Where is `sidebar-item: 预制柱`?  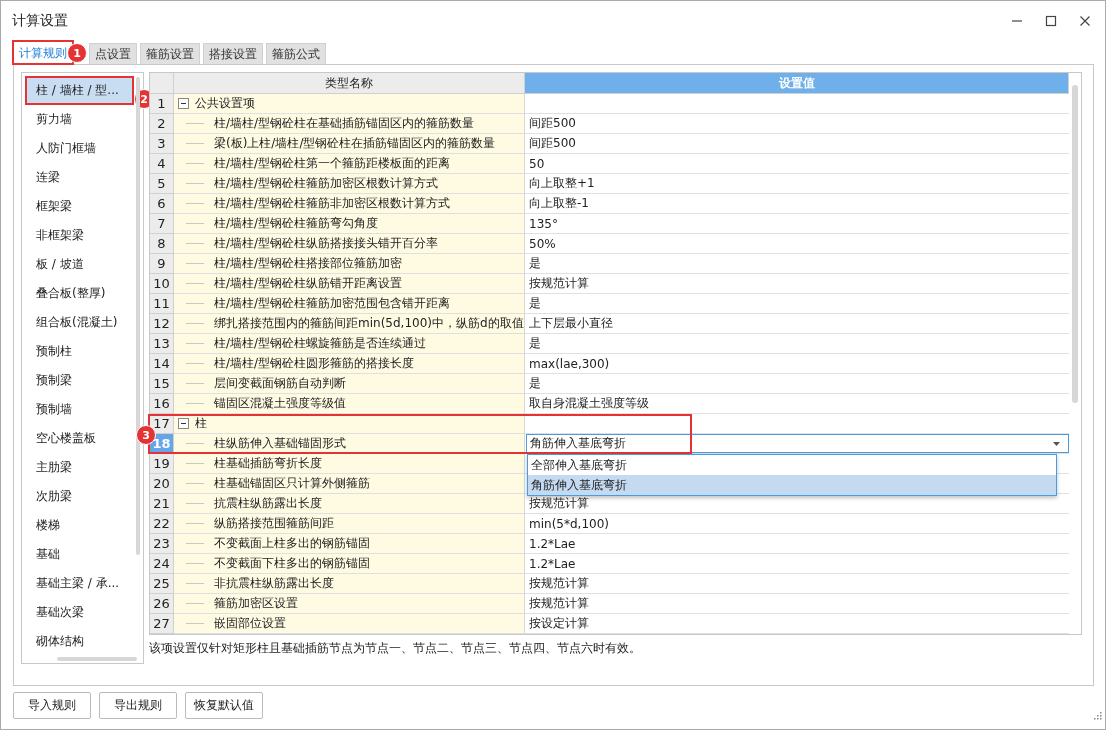
sidebar-item: 预制柱 is located at coordinates (79, 351).